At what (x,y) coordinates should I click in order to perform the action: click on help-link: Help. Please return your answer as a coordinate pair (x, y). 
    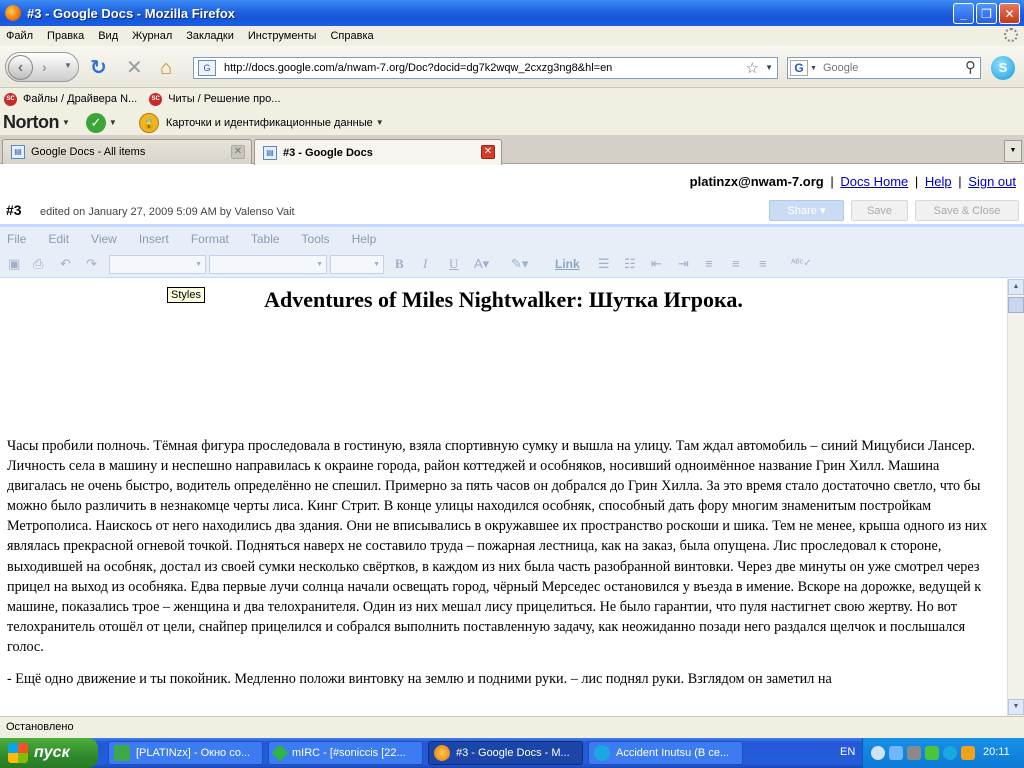
    Looking at the image, I should click on (938, 181).